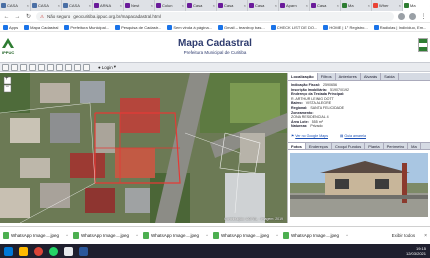  I want to click on photo-tab: Ma, so click(414, 145).